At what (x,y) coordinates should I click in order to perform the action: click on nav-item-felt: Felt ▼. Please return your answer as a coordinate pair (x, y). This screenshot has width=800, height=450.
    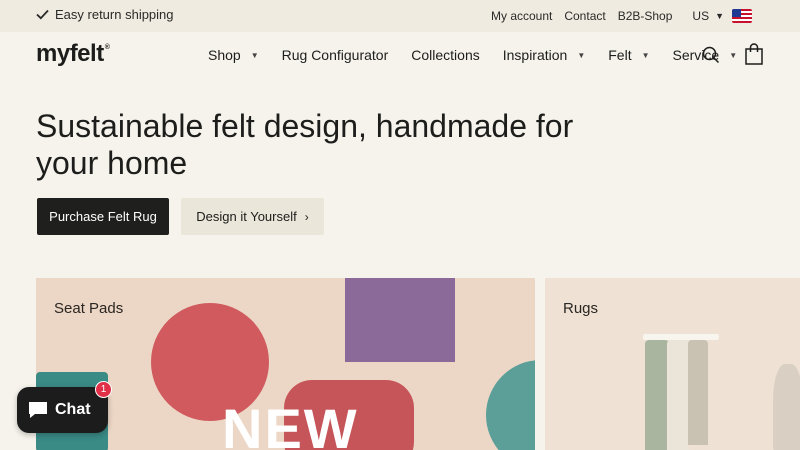
    Looking at the image, I should click on (628, 55).